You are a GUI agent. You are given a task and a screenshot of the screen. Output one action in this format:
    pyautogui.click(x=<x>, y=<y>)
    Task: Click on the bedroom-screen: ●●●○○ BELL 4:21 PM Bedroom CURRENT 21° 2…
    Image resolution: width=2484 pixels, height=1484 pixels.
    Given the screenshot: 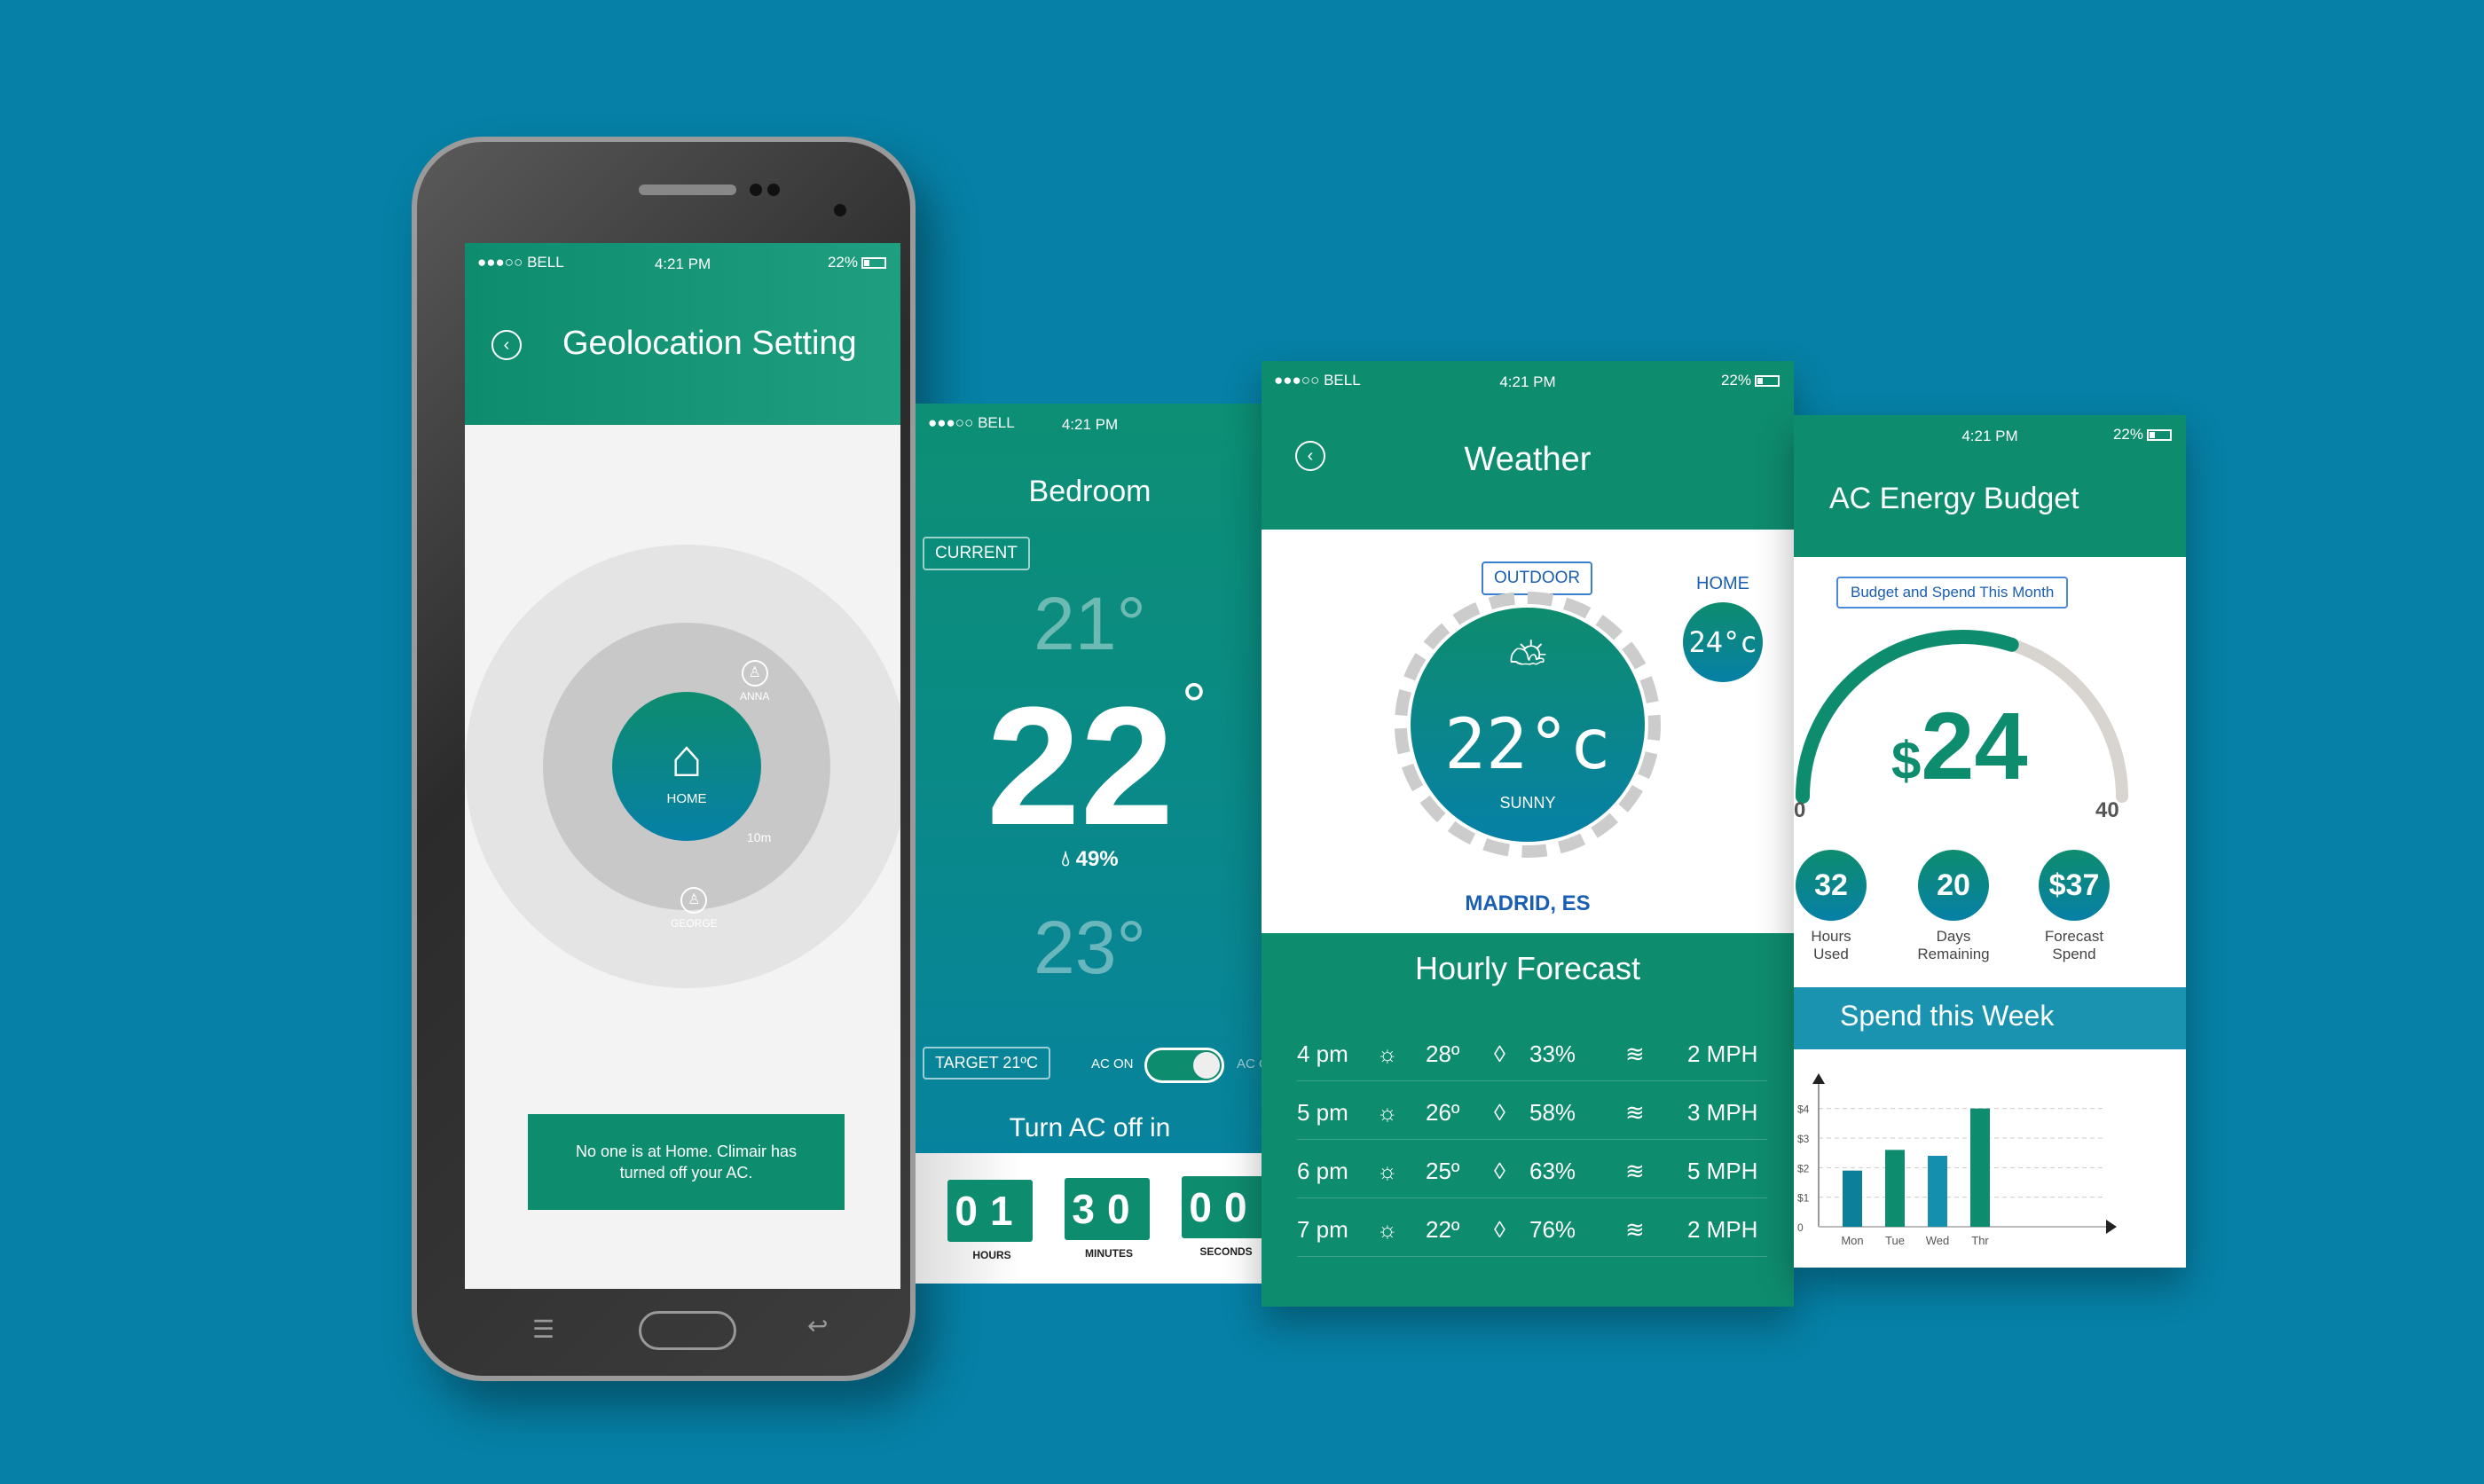 What is the action you would take?
    pyautogui.click(x=1090, y=844)
    